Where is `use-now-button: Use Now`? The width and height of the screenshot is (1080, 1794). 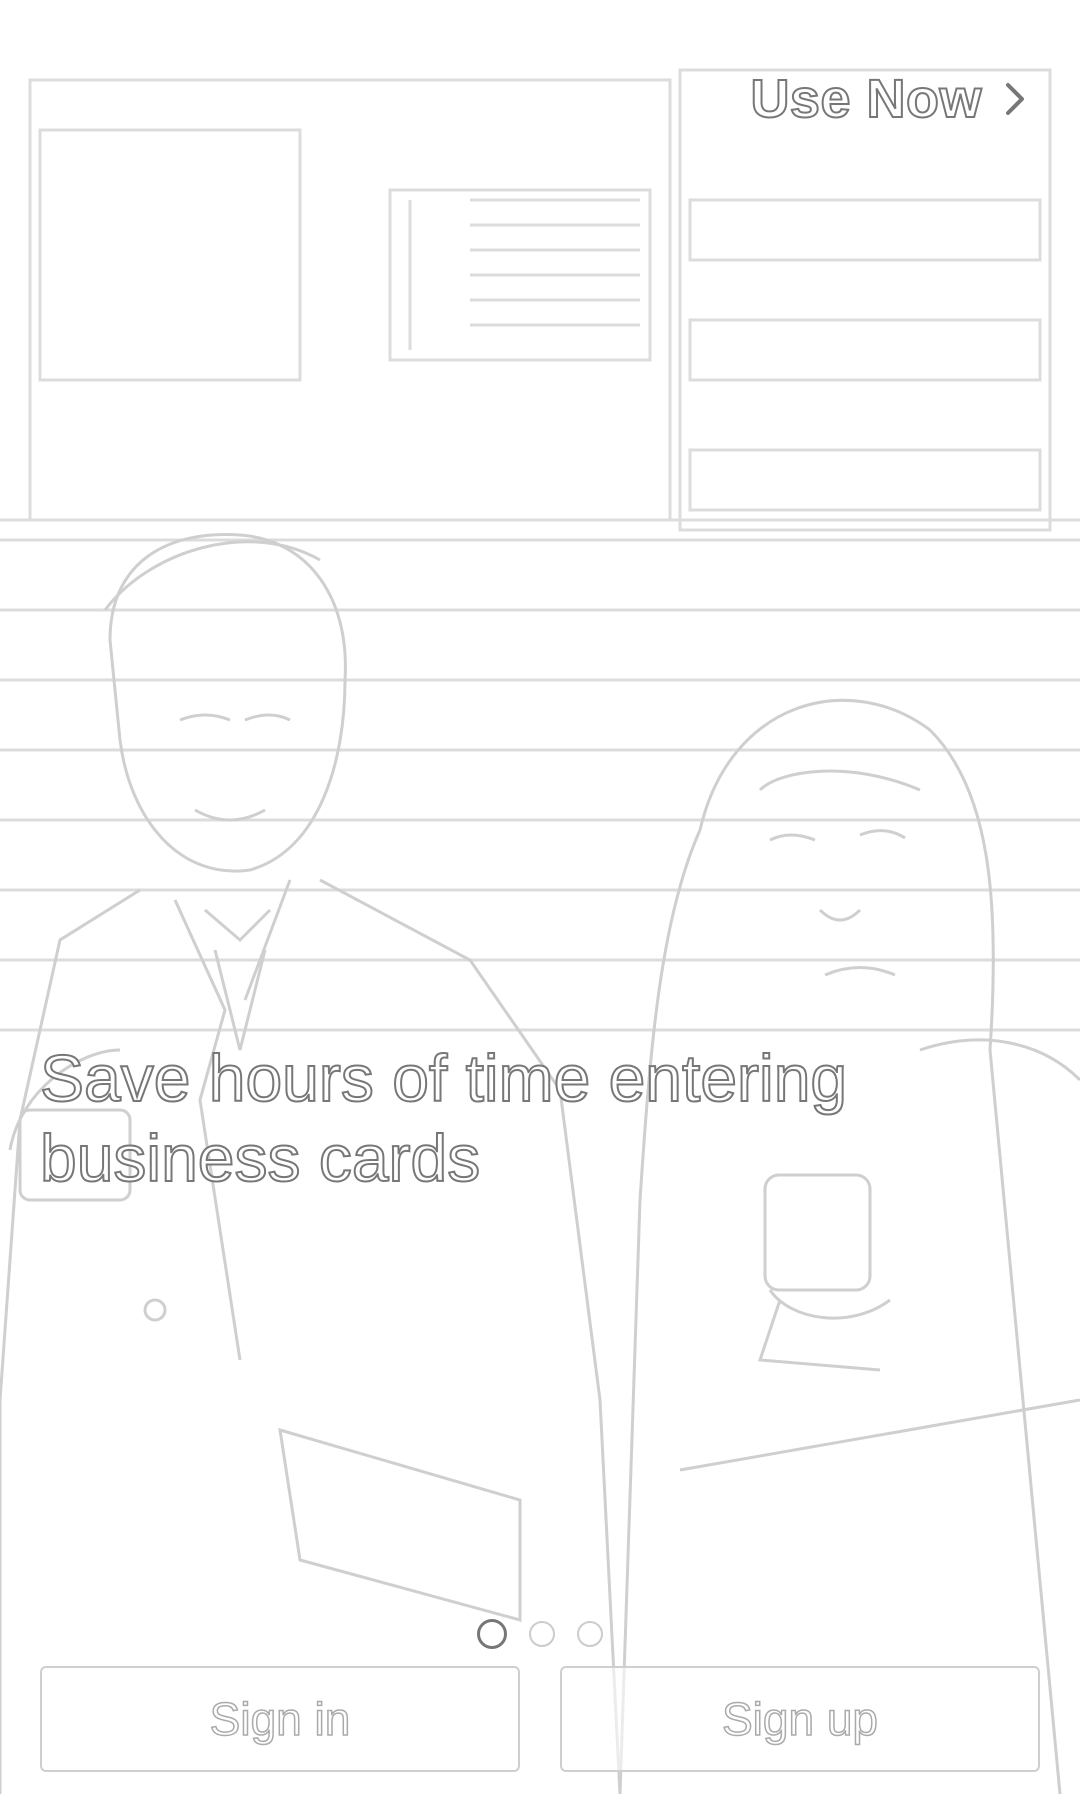
use-now-button: Use Now is located at coordinates (889, 99).